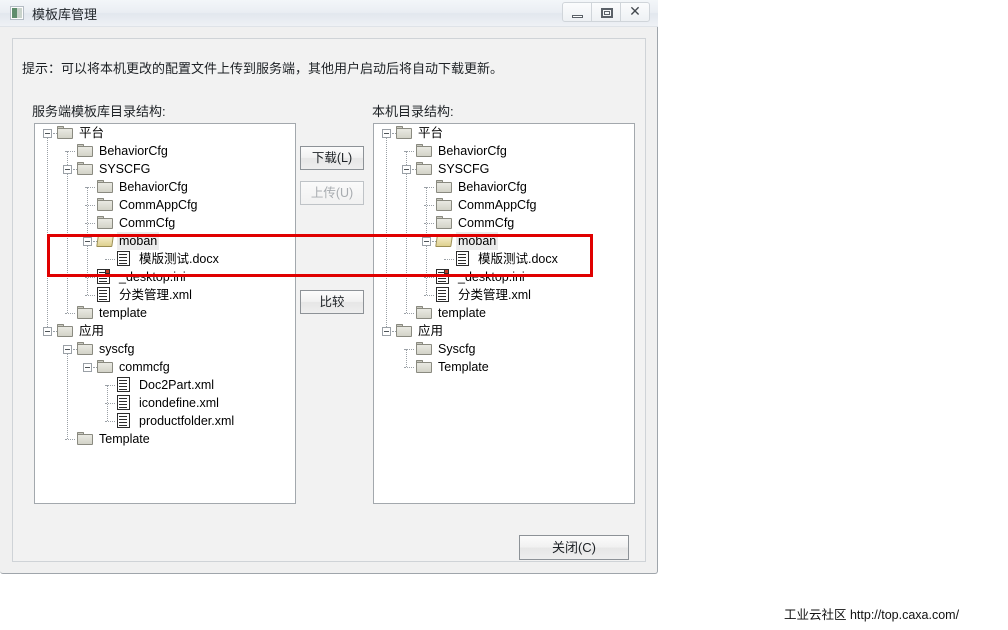 The width and height of the screenshot is (1008, 630). Describe the element at coordinates (17, 13) in the screenshot. I see `app-icon` at that location.